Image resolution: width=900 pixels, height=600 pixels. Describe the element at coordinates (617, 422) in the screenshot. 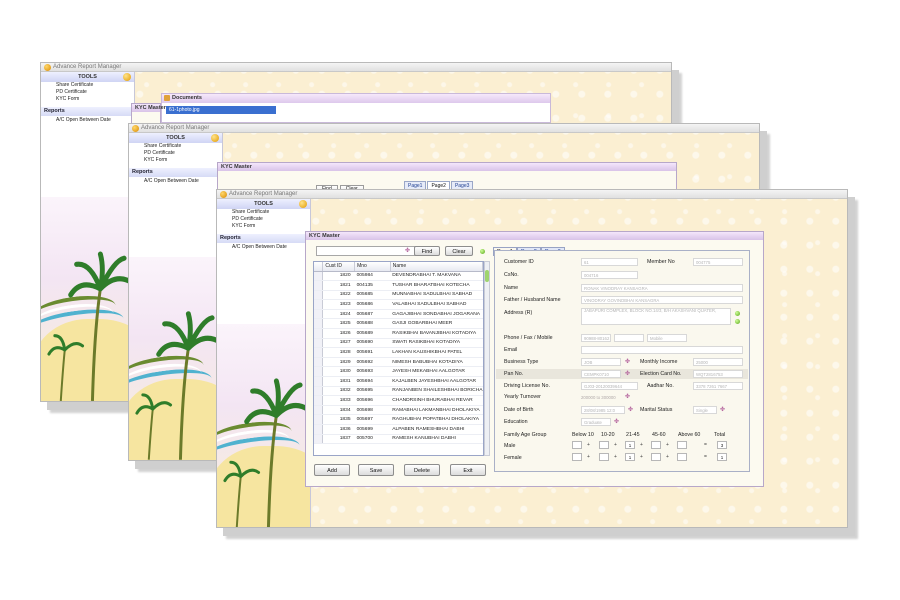

I see `education-pin-icon: ✤` at that location.